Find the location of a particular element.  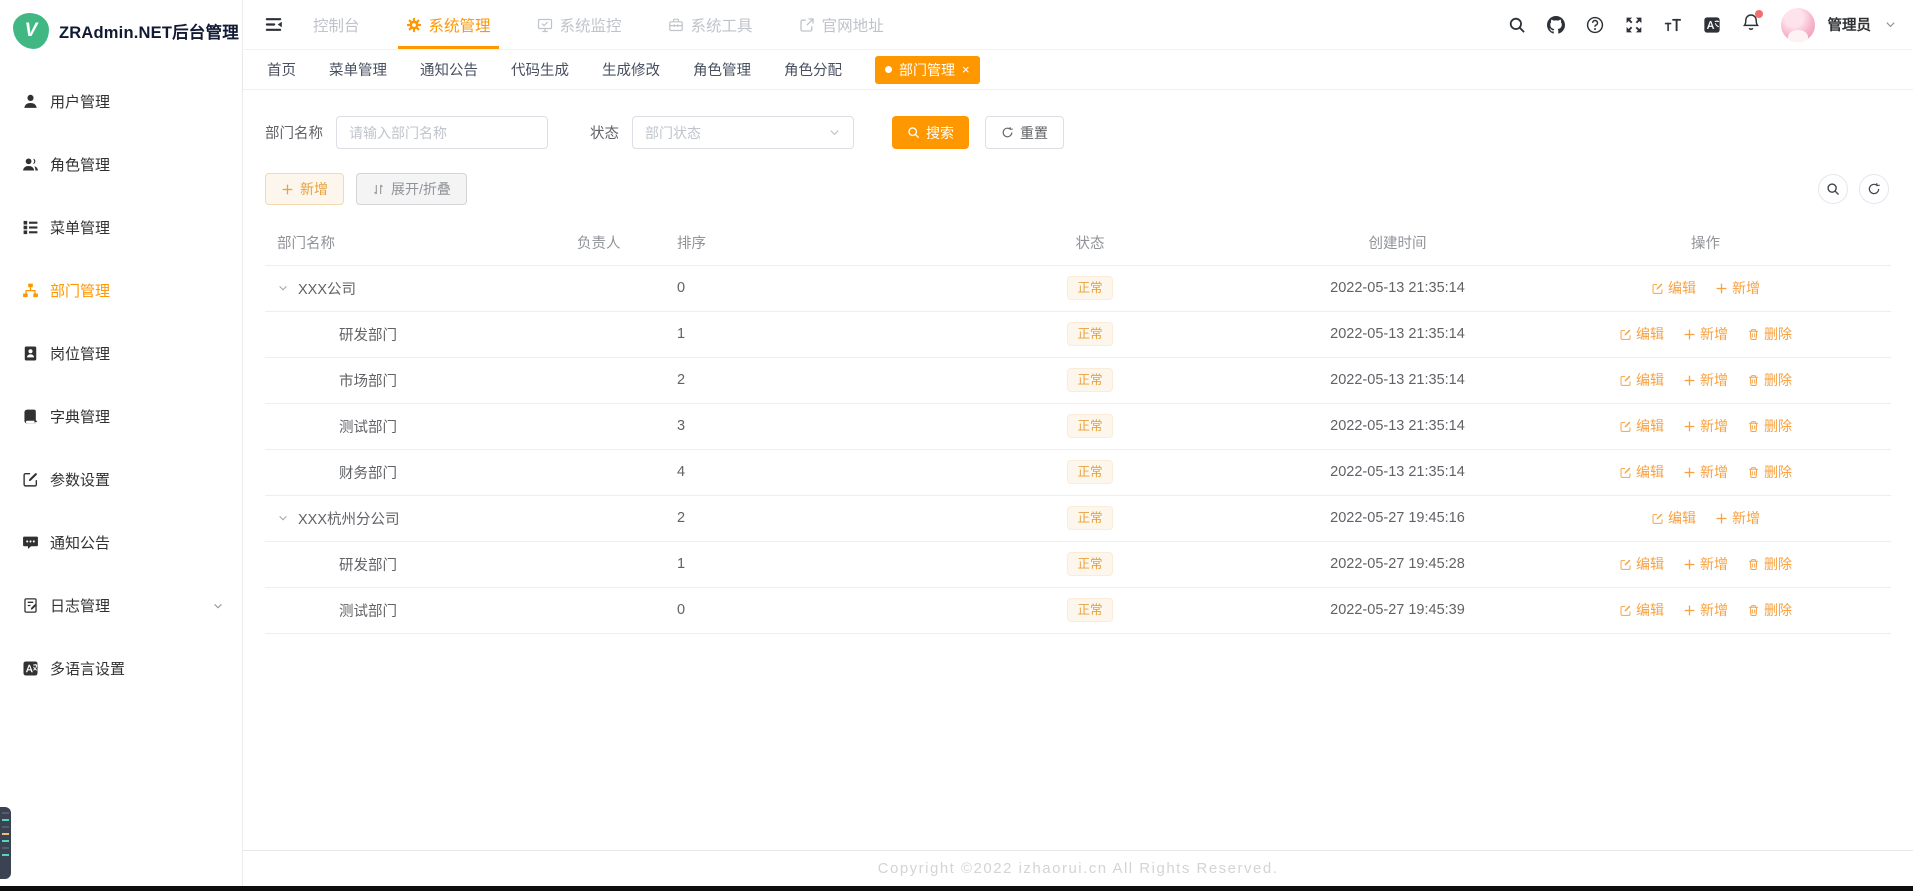

sidebar-item-4: 岗位管理 is located at coordinates (121, 353).